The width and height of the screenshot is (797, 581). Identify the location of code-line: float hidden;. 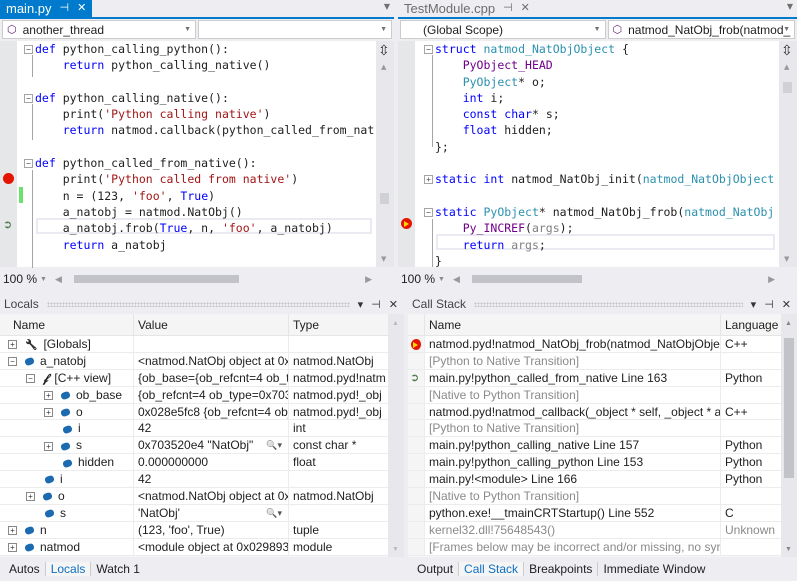
(600, 130).